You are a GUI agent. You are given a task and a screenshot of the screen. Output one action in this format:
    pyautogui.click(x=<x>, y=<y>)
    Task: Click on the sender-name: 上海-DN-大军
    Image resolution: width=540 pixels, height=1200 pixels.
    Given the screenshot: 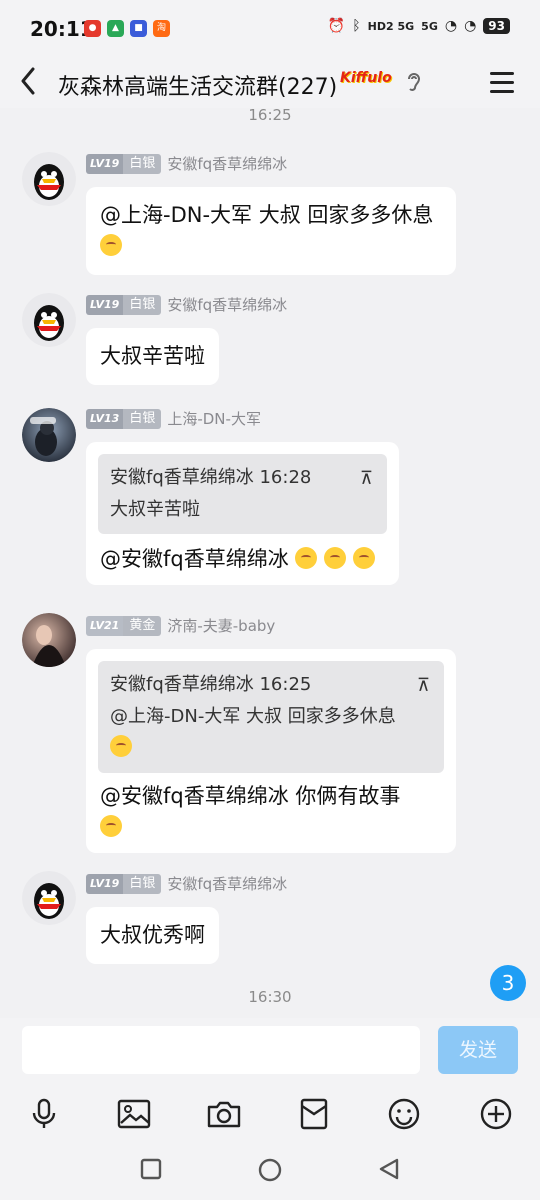 What is the action you would take?
    pyautogui.click(x=214, y=418)
    